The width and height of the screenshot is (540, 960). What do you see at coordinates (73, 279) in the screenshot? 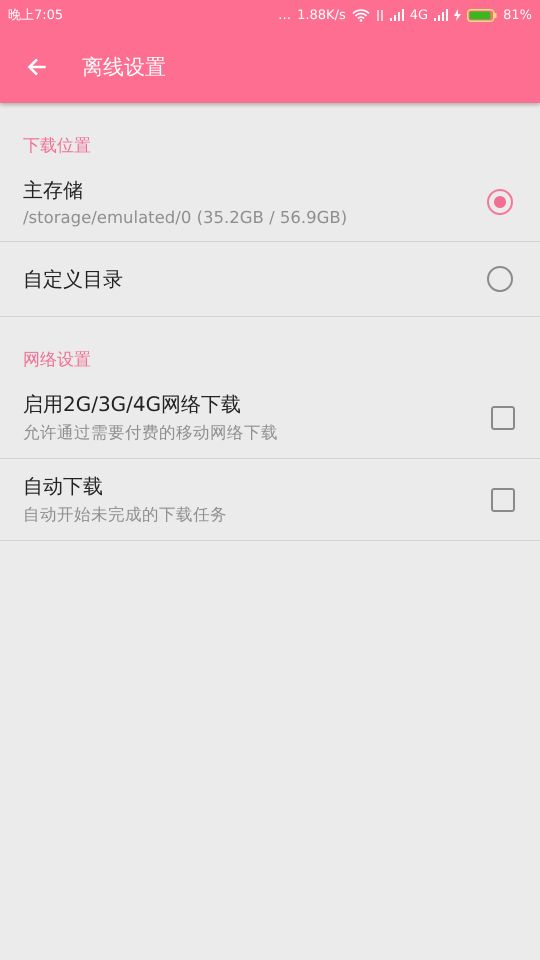
I see `setting-title: 自定义目录` at bounding box center [73, 279].